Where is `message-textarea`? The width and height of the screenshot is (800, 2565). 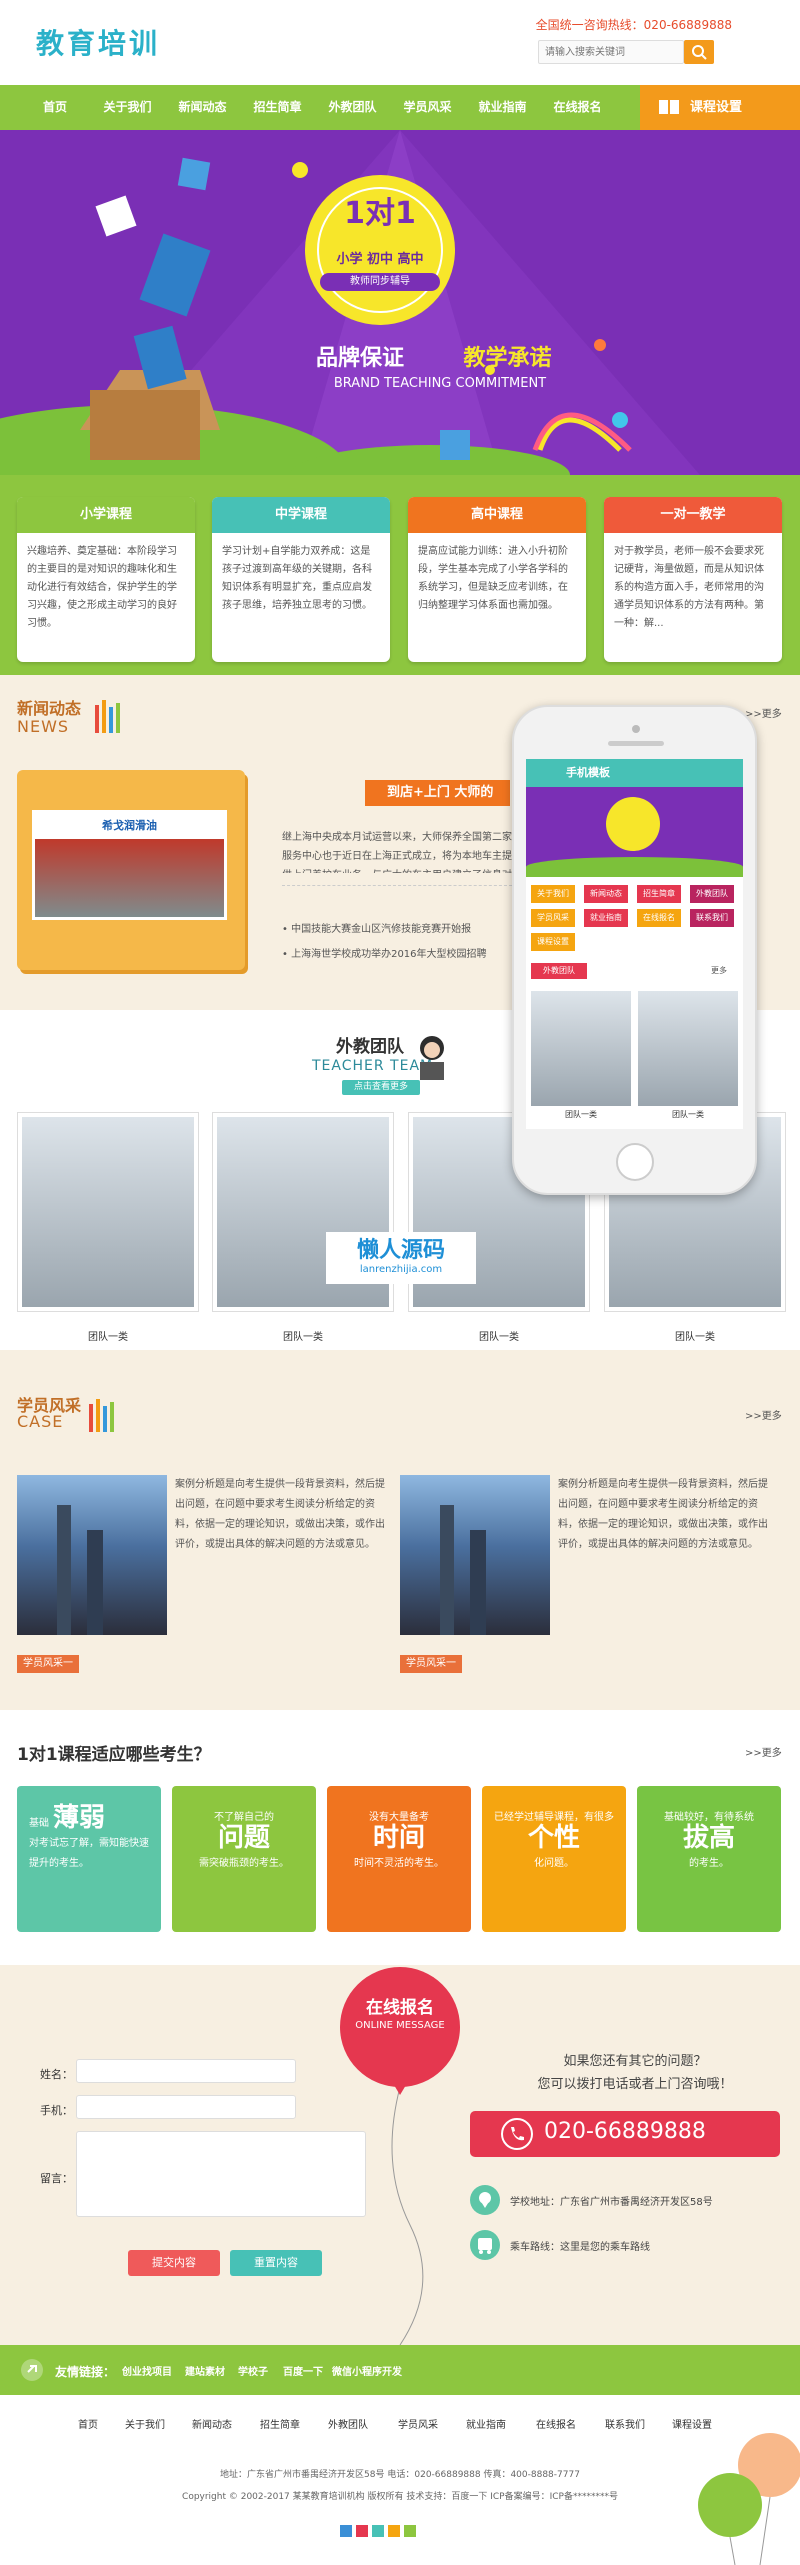 message-textarea is located at coordinates (221, 2174).